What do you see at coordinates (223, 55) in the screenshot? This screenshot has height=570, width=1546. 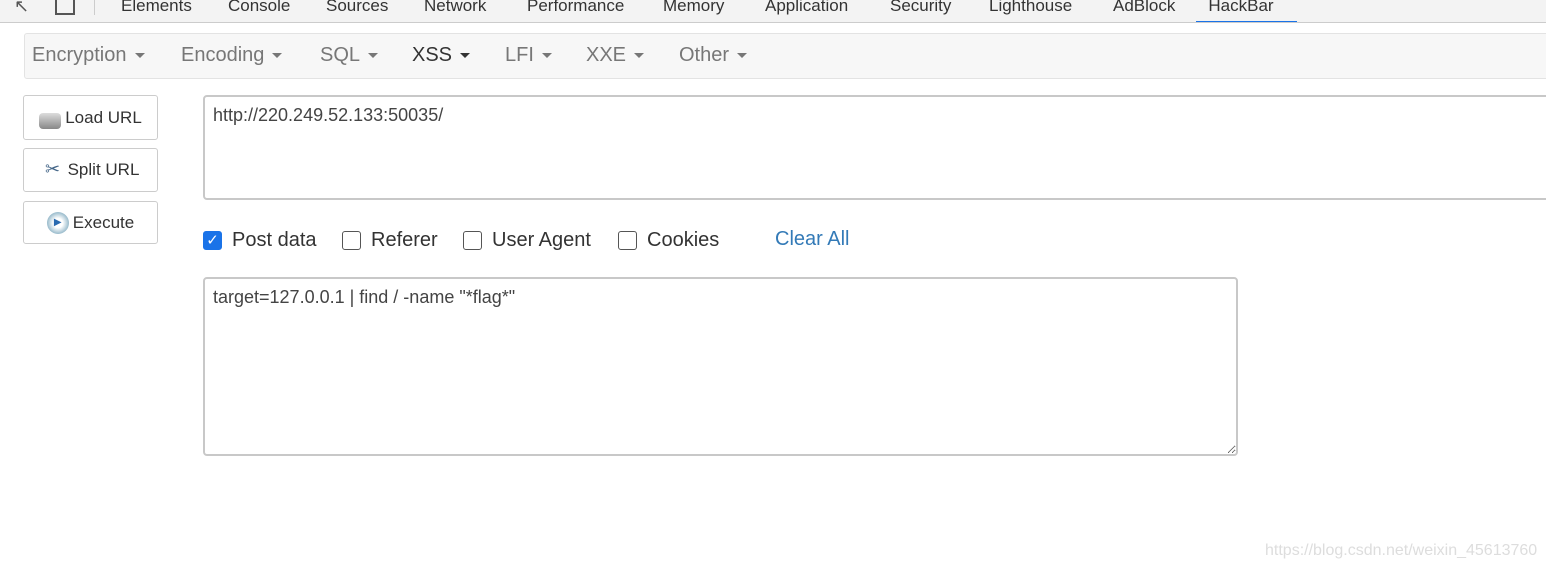 I see `menu-label: Encoding` at bounding box center [223, 55].